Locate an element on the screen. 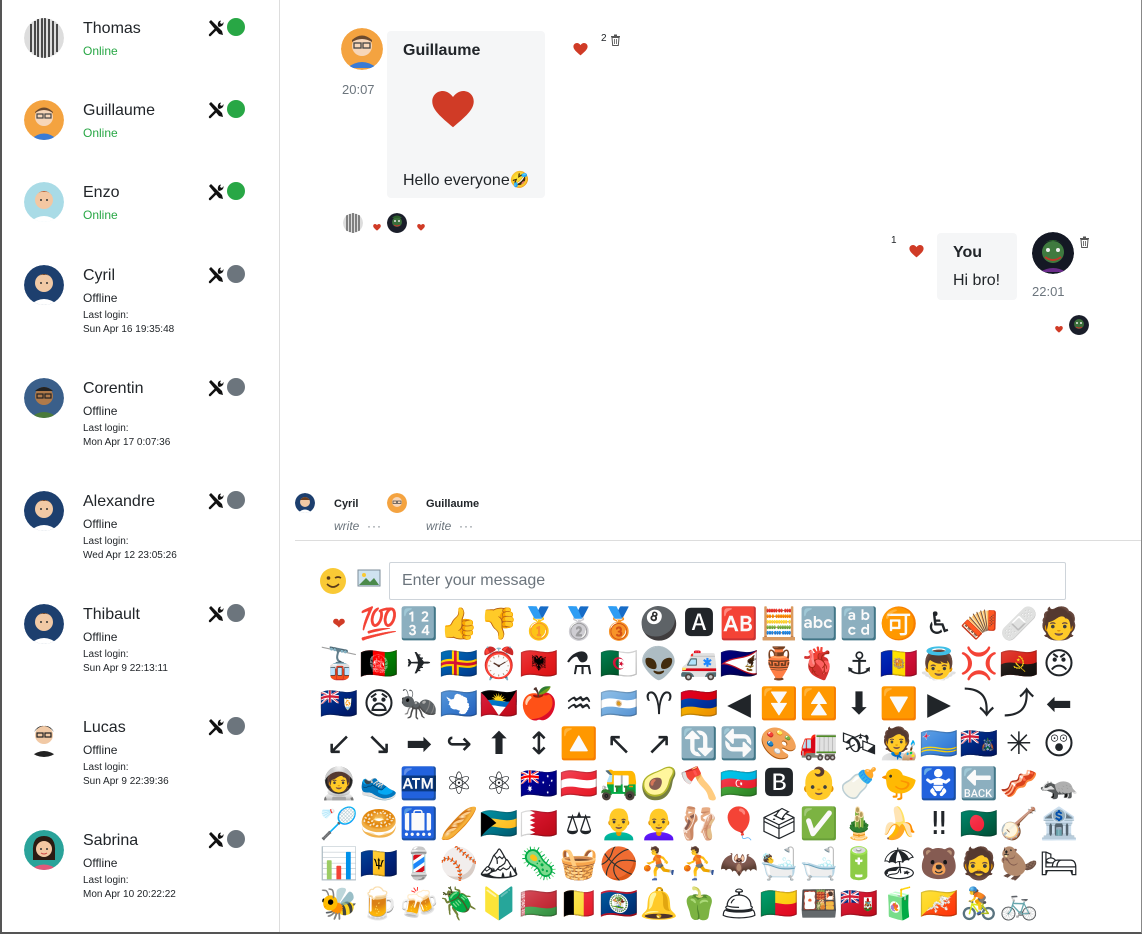 The width and height of the screenshot is (1142, 934). emoji-option: 🪕 is located at coordinates (1019, 824).